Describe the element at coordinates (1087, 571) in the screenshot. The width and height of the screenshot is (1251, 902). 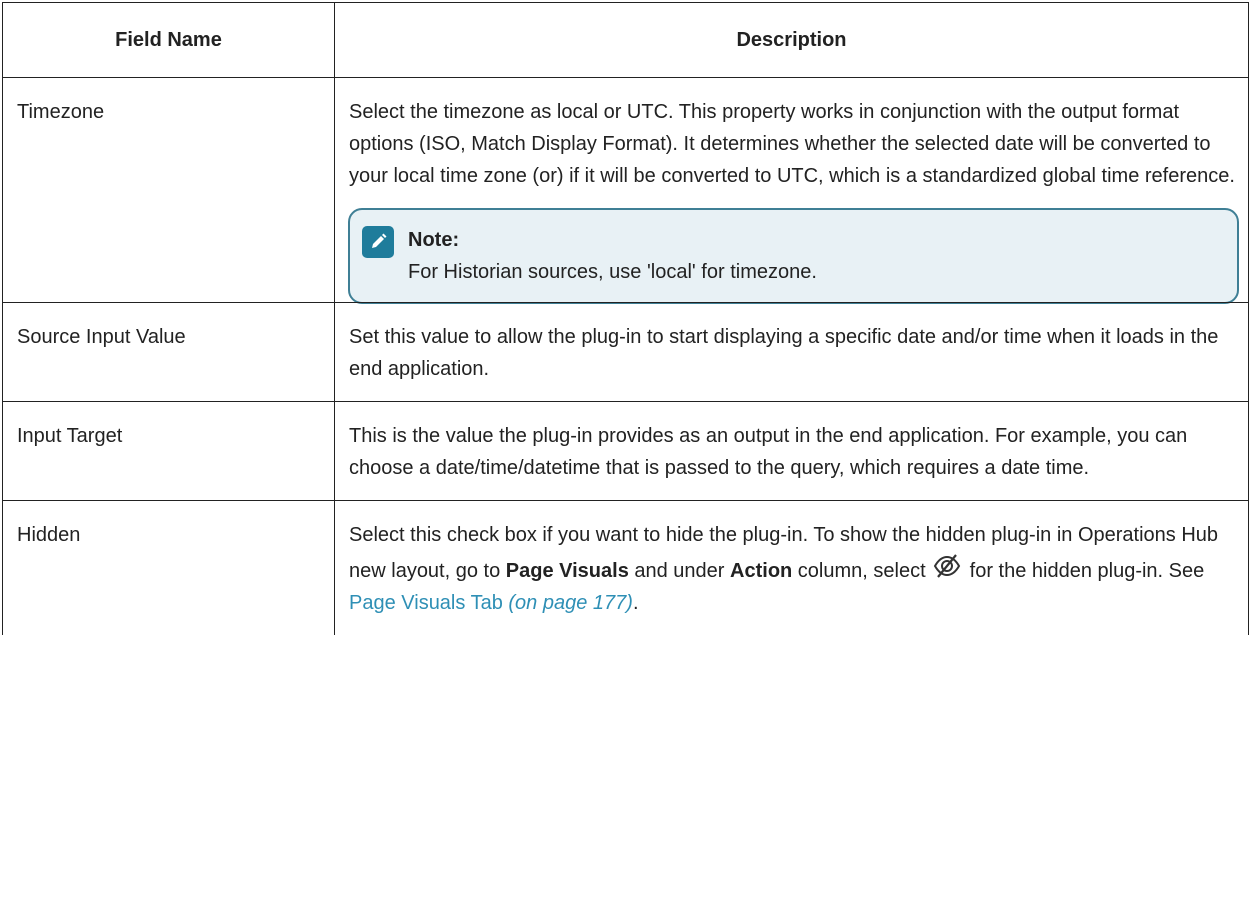
I see `description-text: for the hidden plug-in. See` at that location.